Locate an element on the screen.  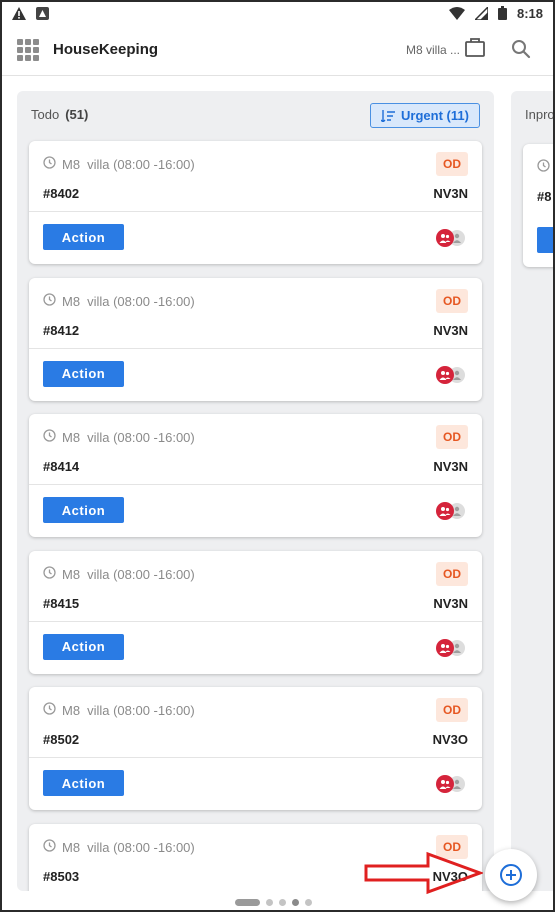
room-number: #8412 is located at coordinates (61, 330).